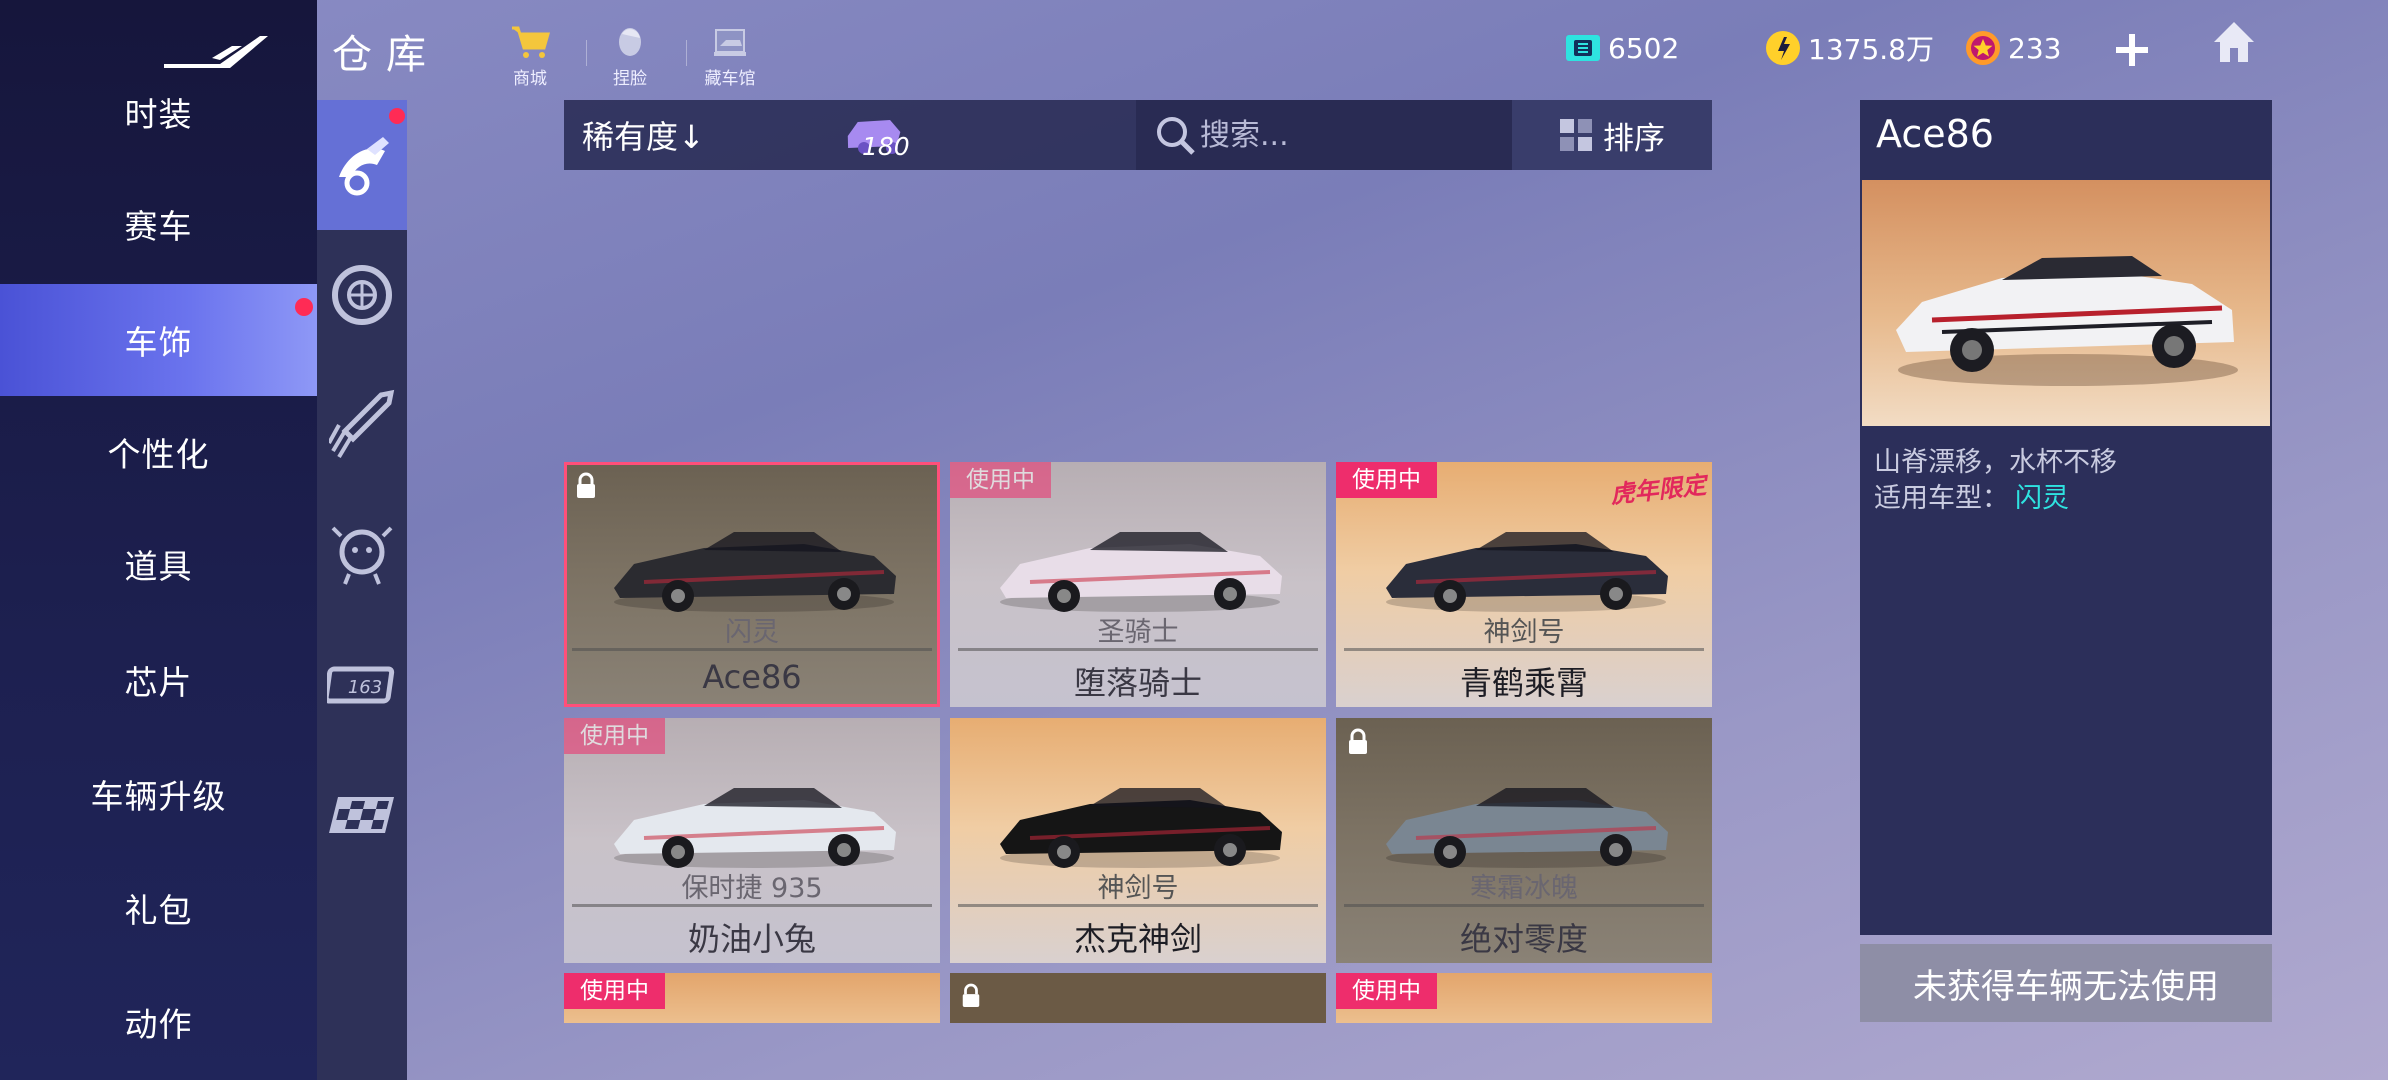 Image resolution: width=2388 pixels, height=1080 pixels. I want to click on sidebar-item: 动作, so click(158, 1022).